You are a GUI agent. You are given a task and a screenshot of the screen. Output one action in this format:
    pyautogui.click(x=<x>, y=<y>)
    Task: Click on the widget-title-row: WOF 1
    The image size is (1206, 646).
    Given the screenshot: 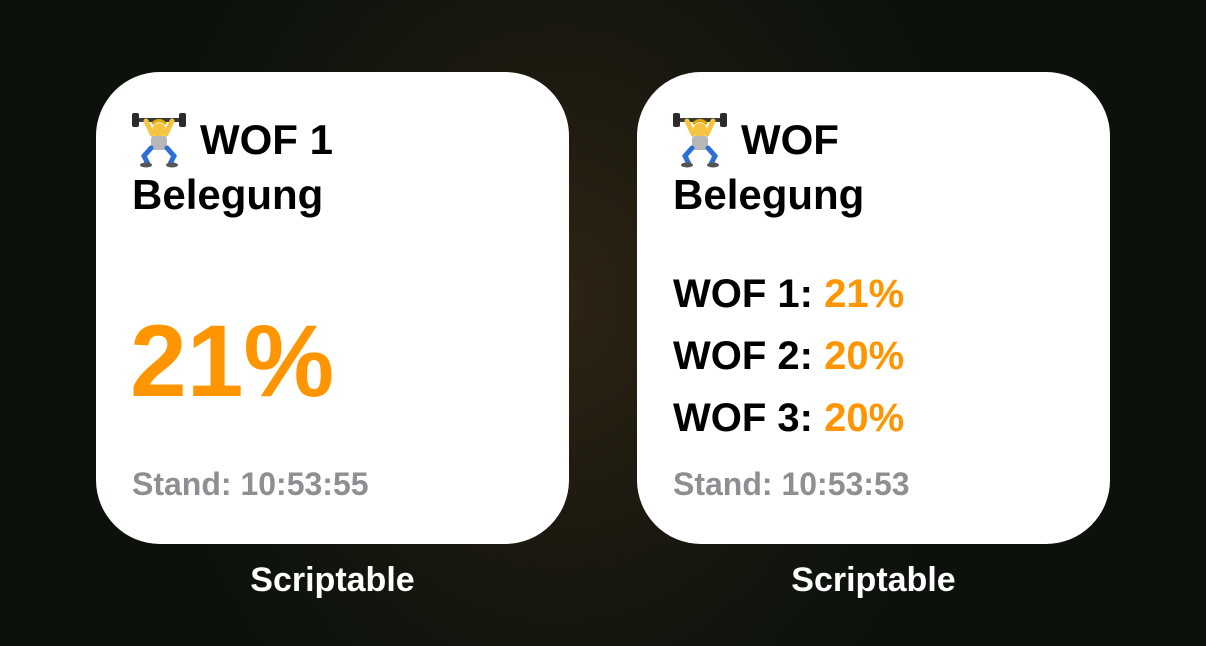 What is the action you would take?
    pyautogui.click(x=232, y=140)
    